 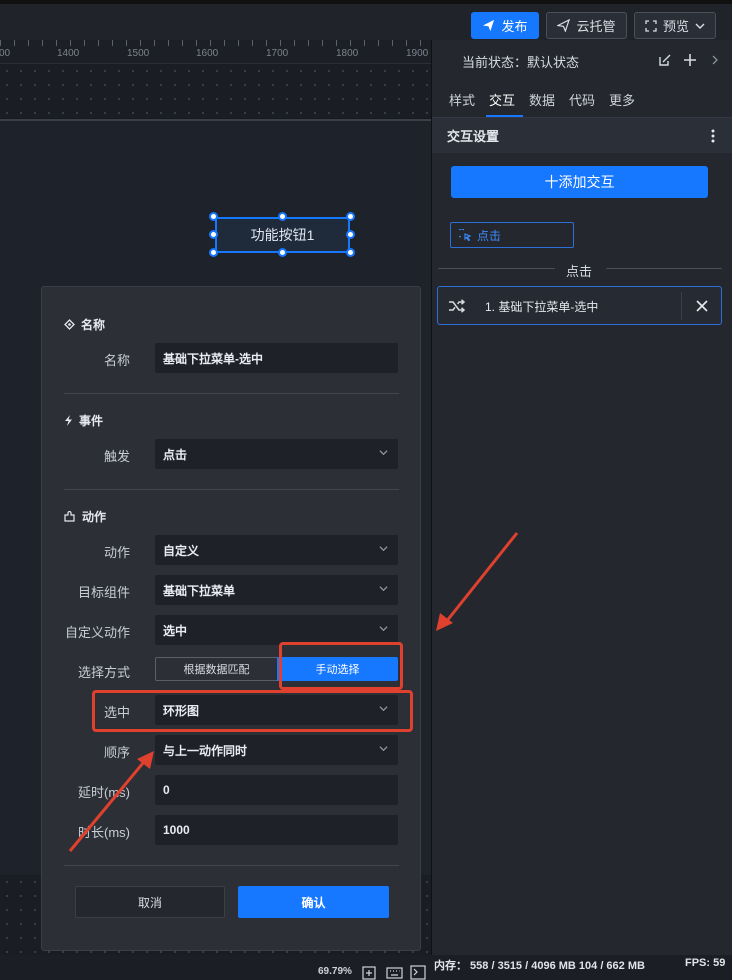 I want to click on target-component-label: 目标组件, so click(x=103, y=592).